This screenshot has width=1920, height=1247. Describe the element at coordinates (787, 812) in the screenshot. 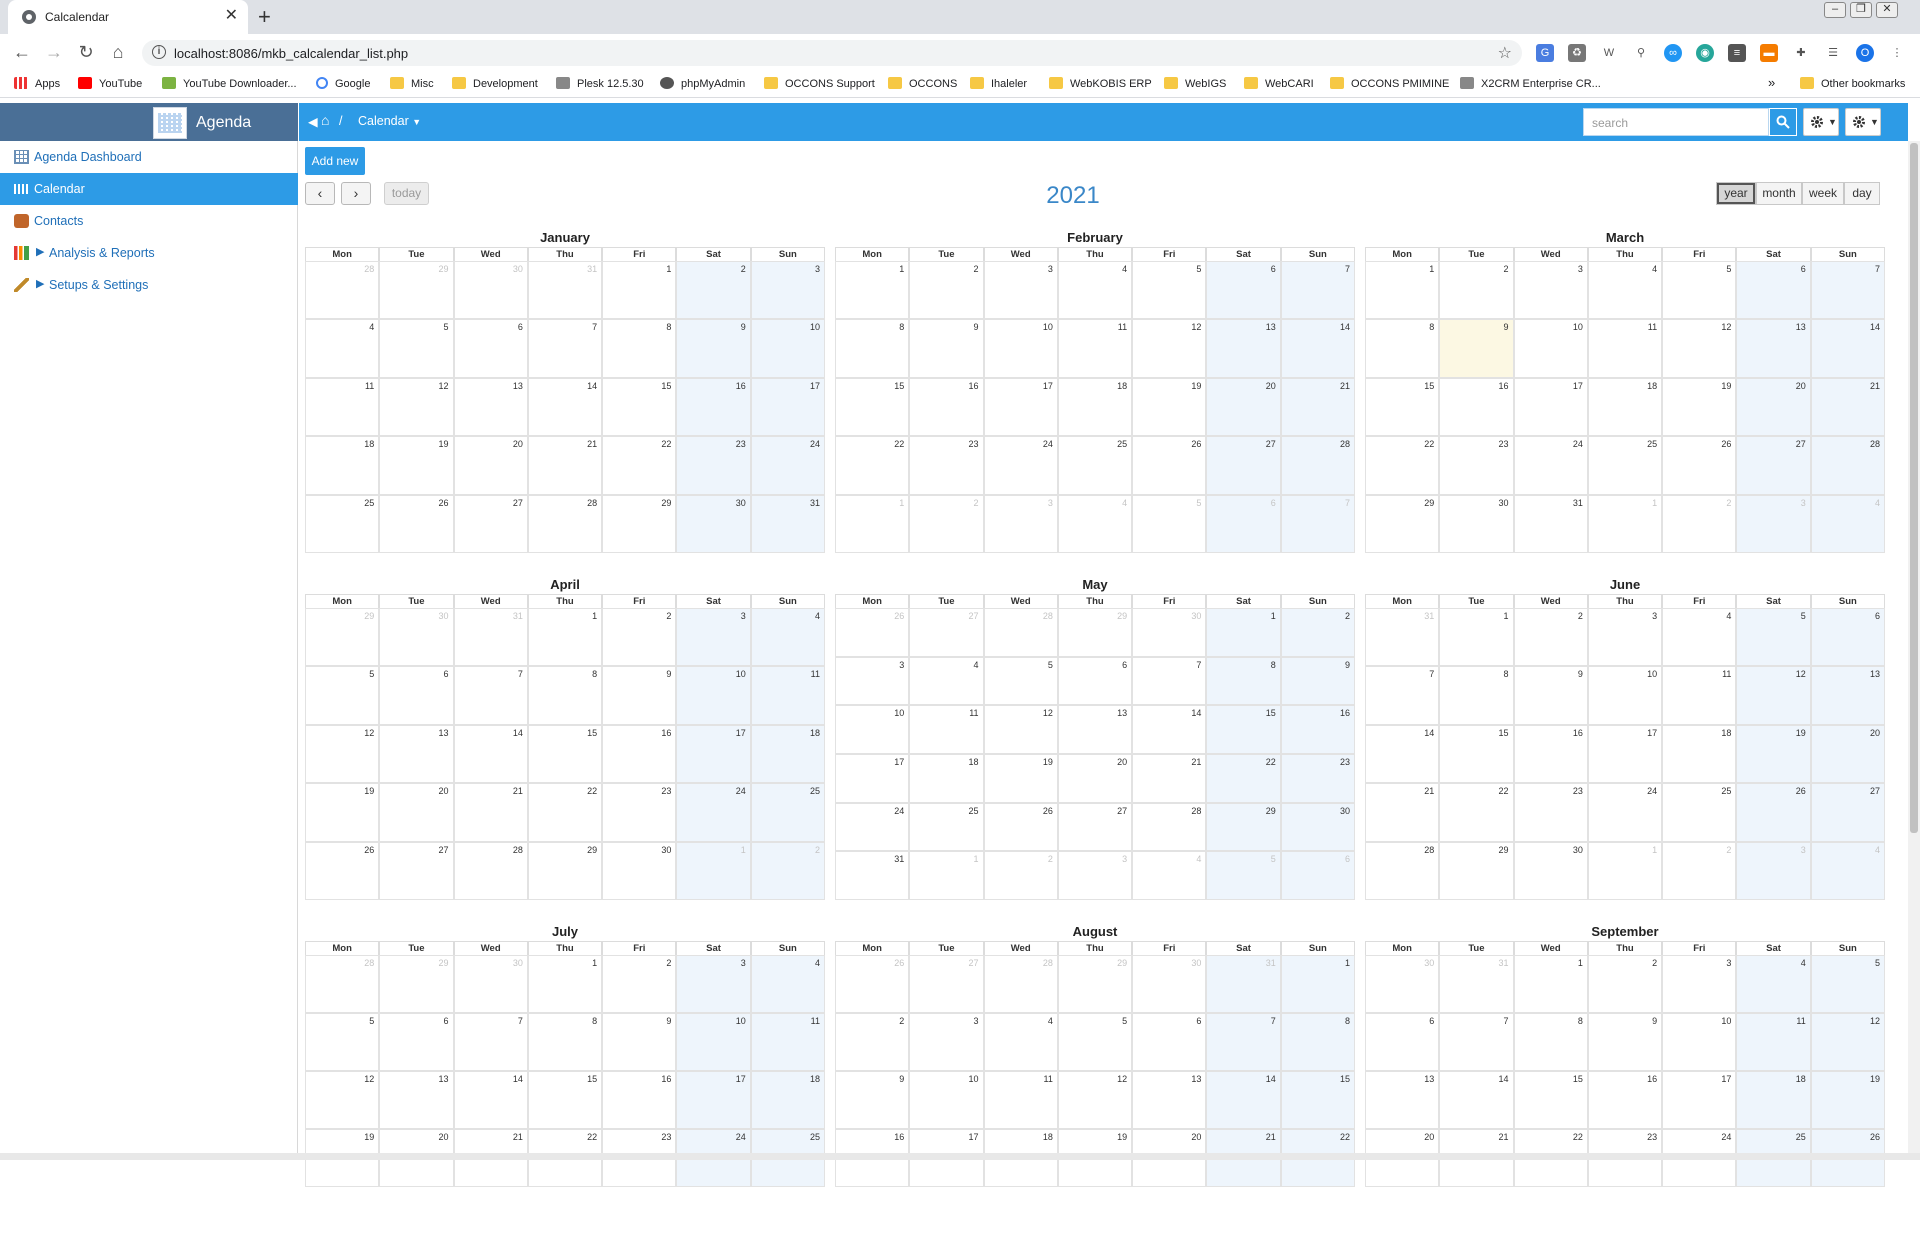

I see `day-cell: 25` at that location.